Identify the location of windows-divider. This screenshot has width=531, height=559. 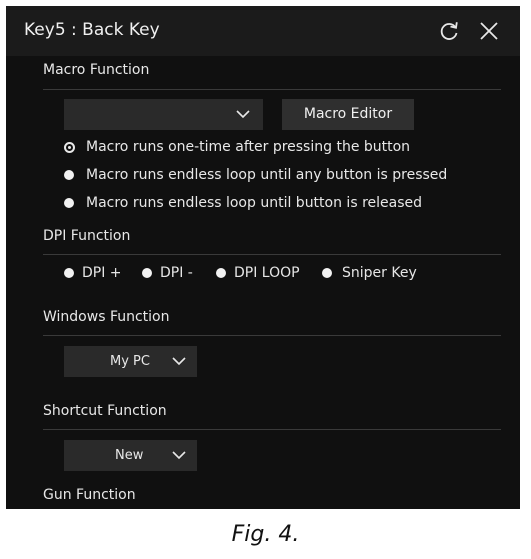
(272, 335).